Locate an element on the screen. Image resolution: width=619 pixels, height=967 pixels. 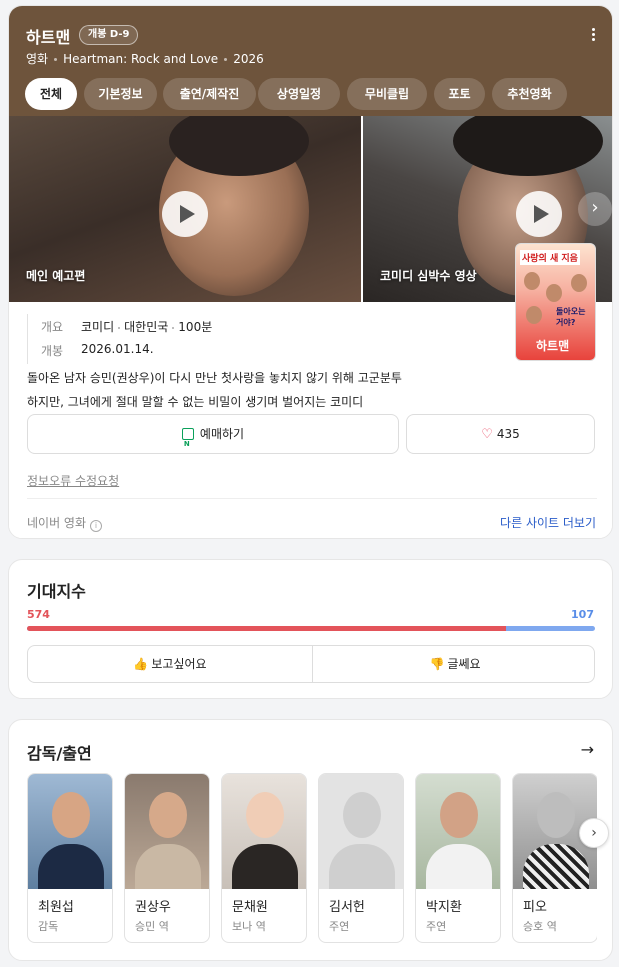
movie-category: 영화 is located at coordinates (37, 59).